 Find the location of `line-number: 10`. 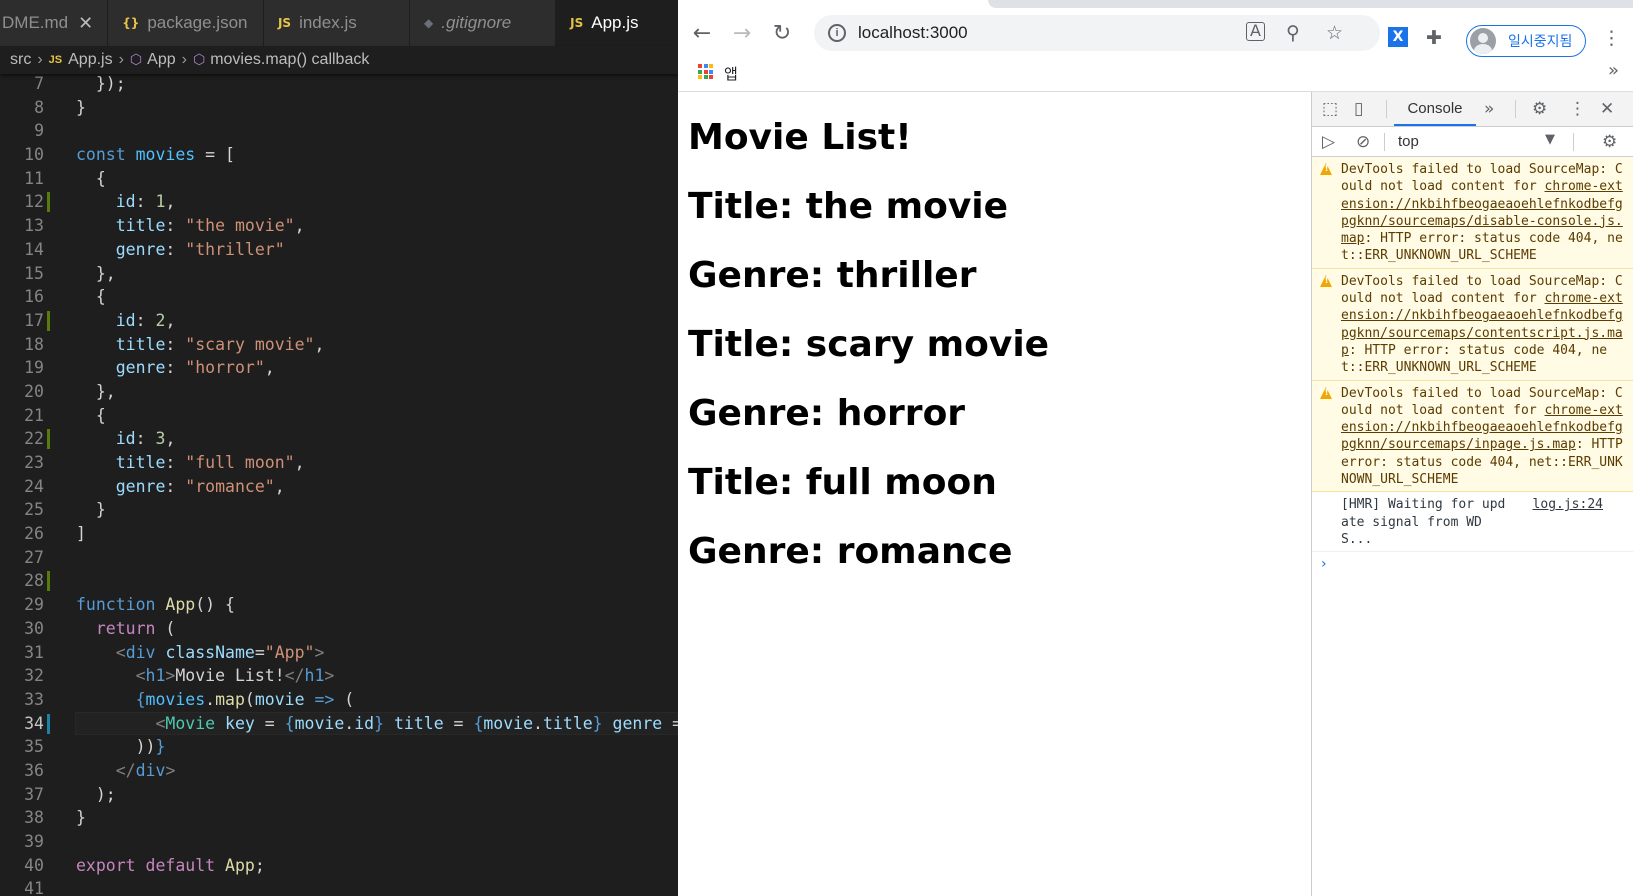

line-number: 10 is located at coordinates (34, 155).